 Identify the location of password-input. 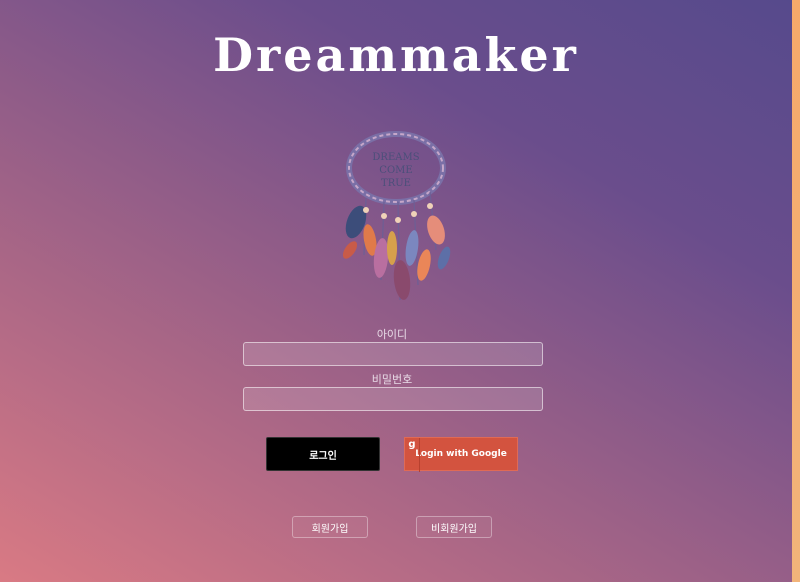
(393, 399).